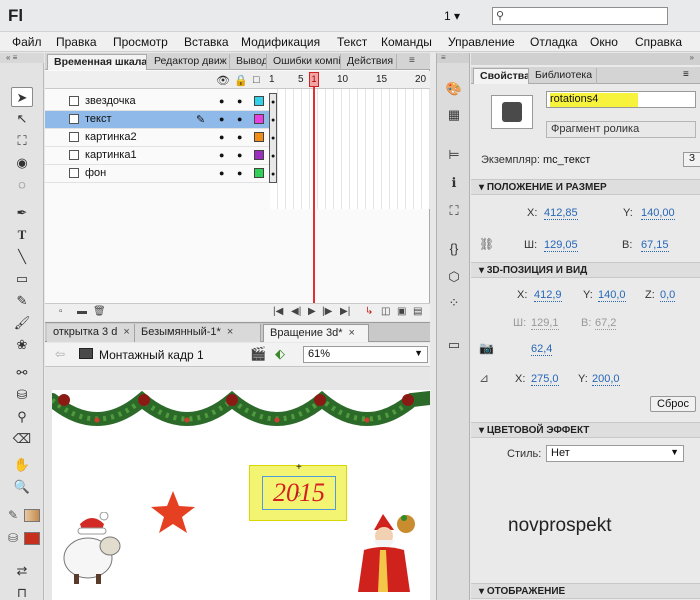  I want to click on zoom-select: 61% ▼, so click(365, 354).